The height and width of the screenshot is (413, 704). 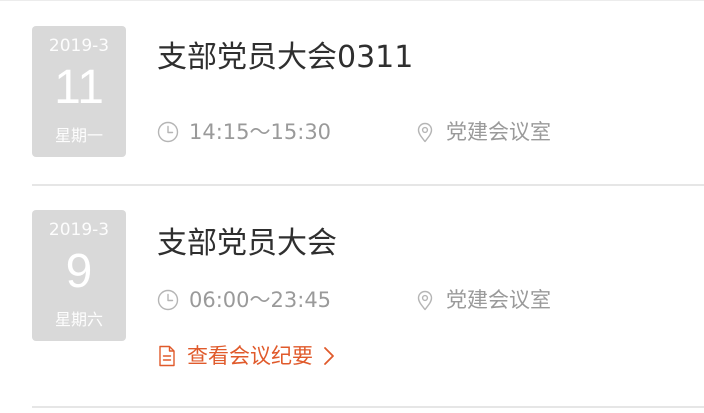 What do you see at coordinates (167, 356) in the screenshot?
I see `document-icon` at bounding box center [167, 356].